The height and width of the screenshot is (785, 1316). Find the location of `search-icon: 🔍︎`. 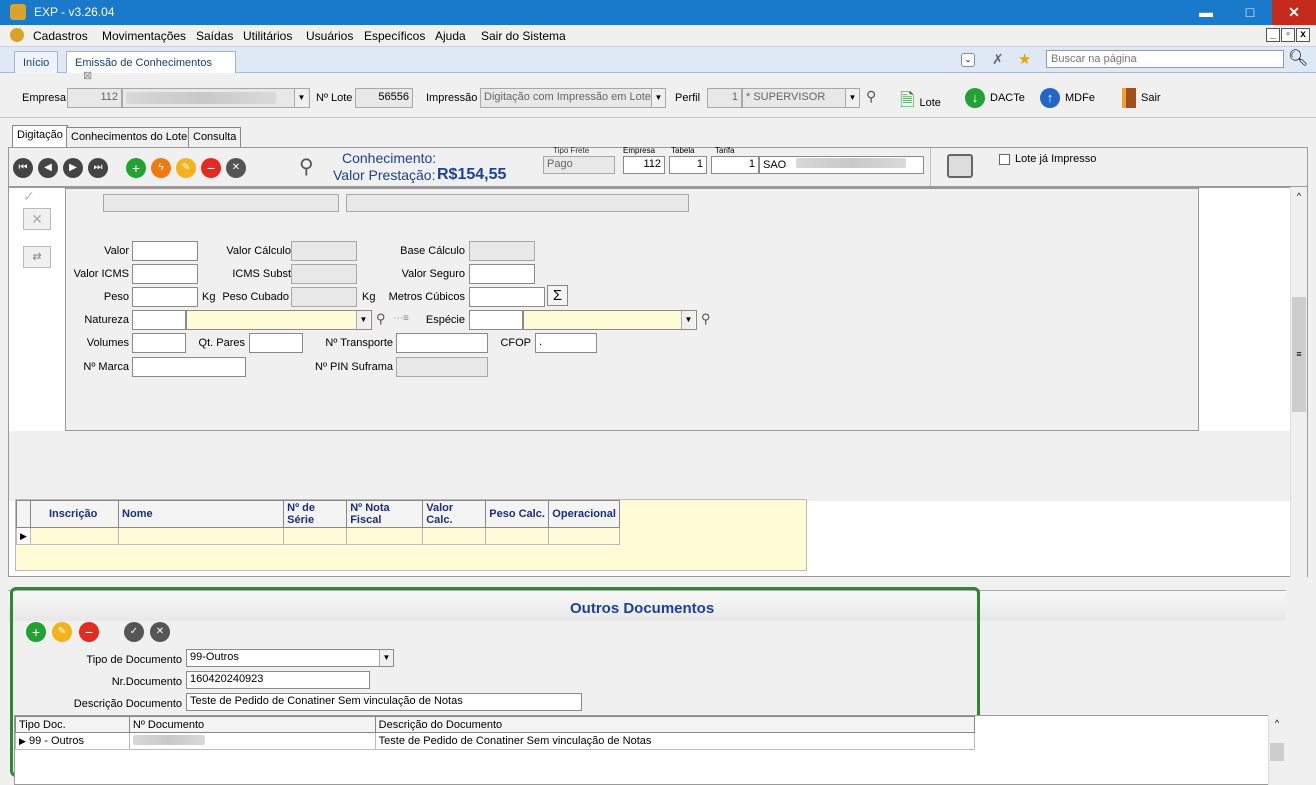

search-icon: 🔍︎ is located at coordinates (1298, 58).